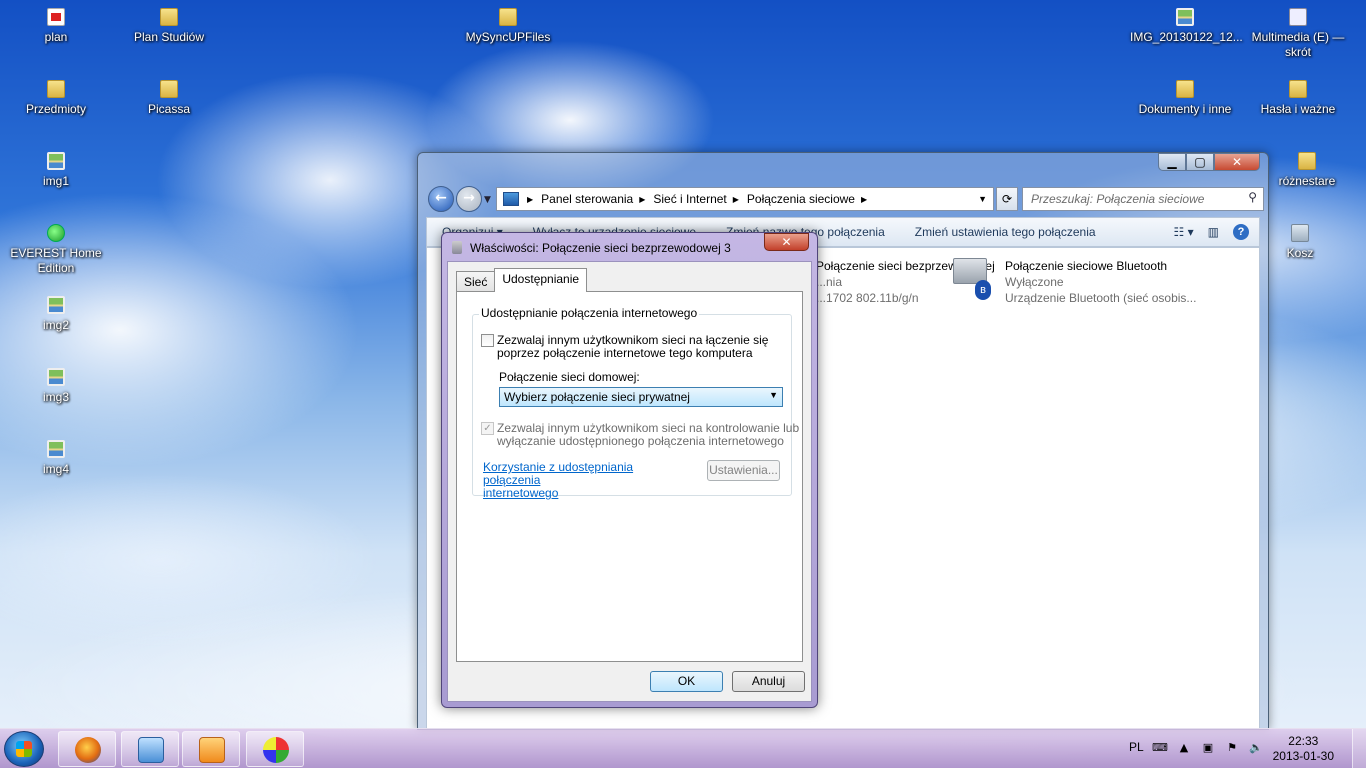 Image resolution: width=1366 pixels, height=768 pixels. Describe the element at coordinates (589, 313) in the screenshot. I see `ics-group-title: Udostępnianie połączenia internetowego` at that location.